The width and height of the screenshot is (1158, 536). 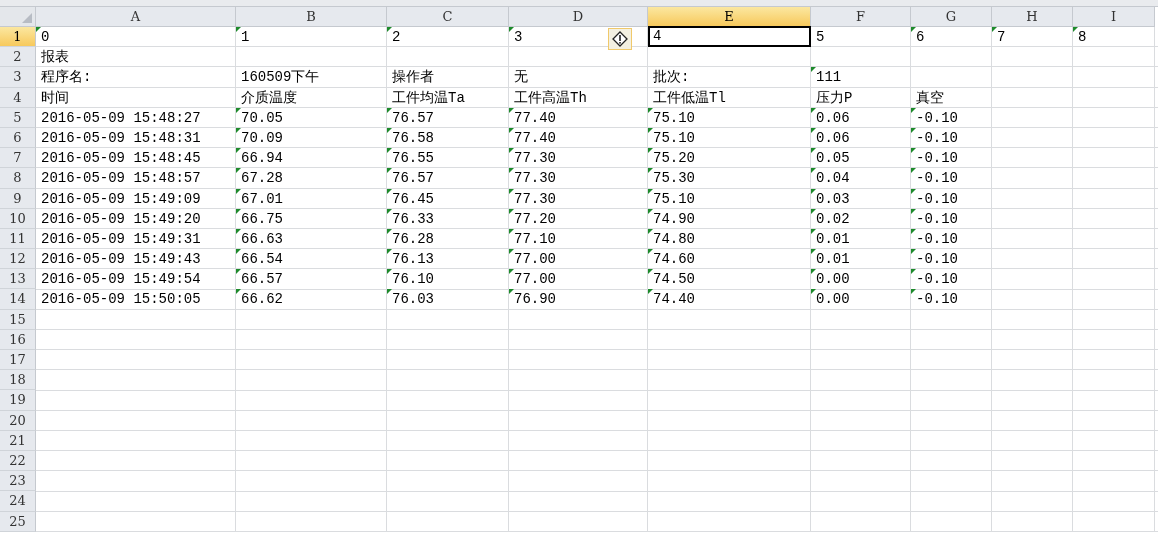 I want to click on row-header: 9, so click(x=18, y=198).